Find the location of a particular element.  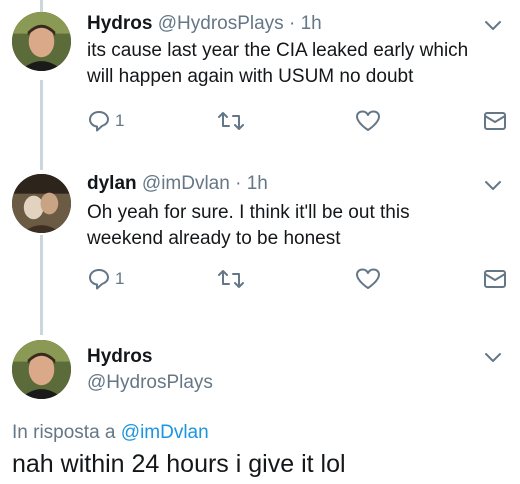

author-name: dylan is located at coordinates (112, 183).